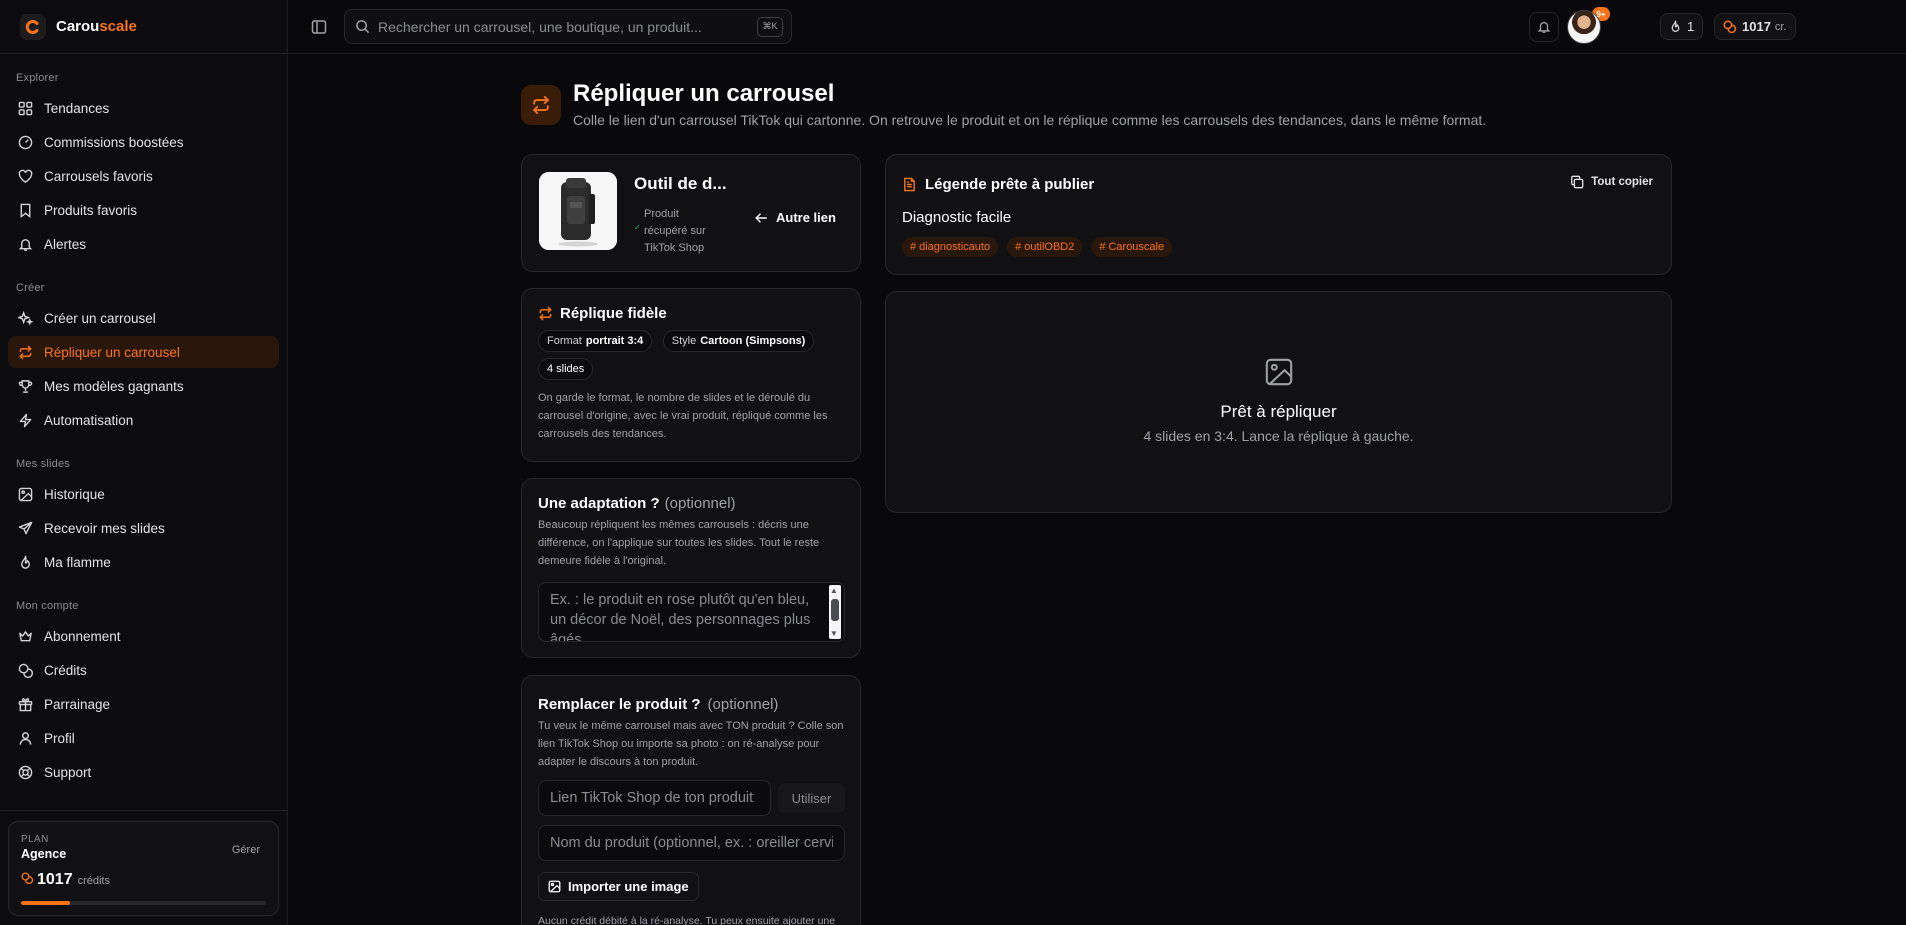 Image resolution: width=1906 pixels, height=925 pixels. I want to click on search-input, so click(567, 26).